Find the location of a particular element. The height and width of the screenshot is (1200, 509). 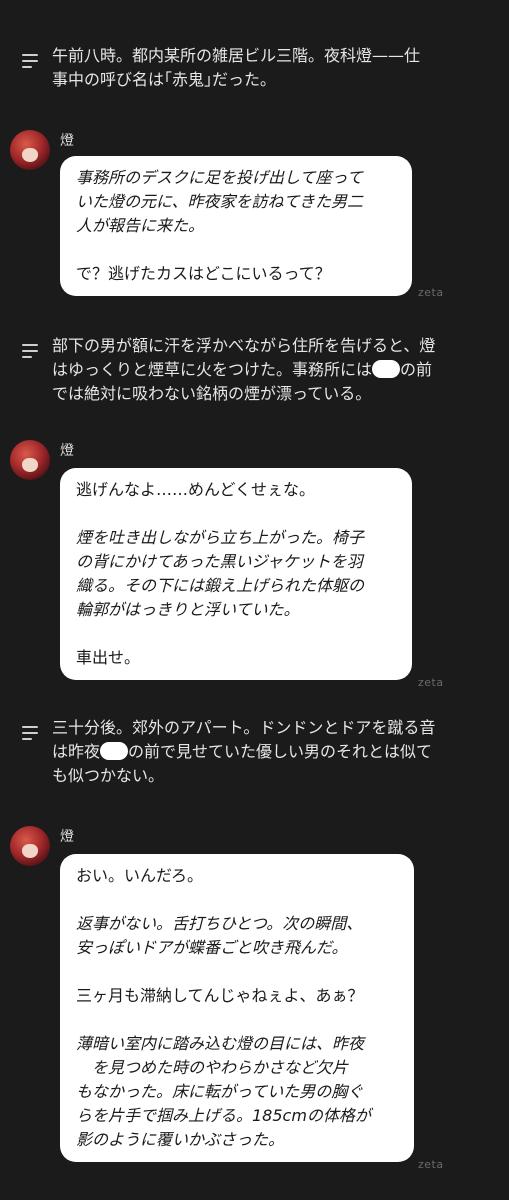

message-line: 煙を吐き出しながら立ち上がった。椅子 is located at coordinates (220, 537).